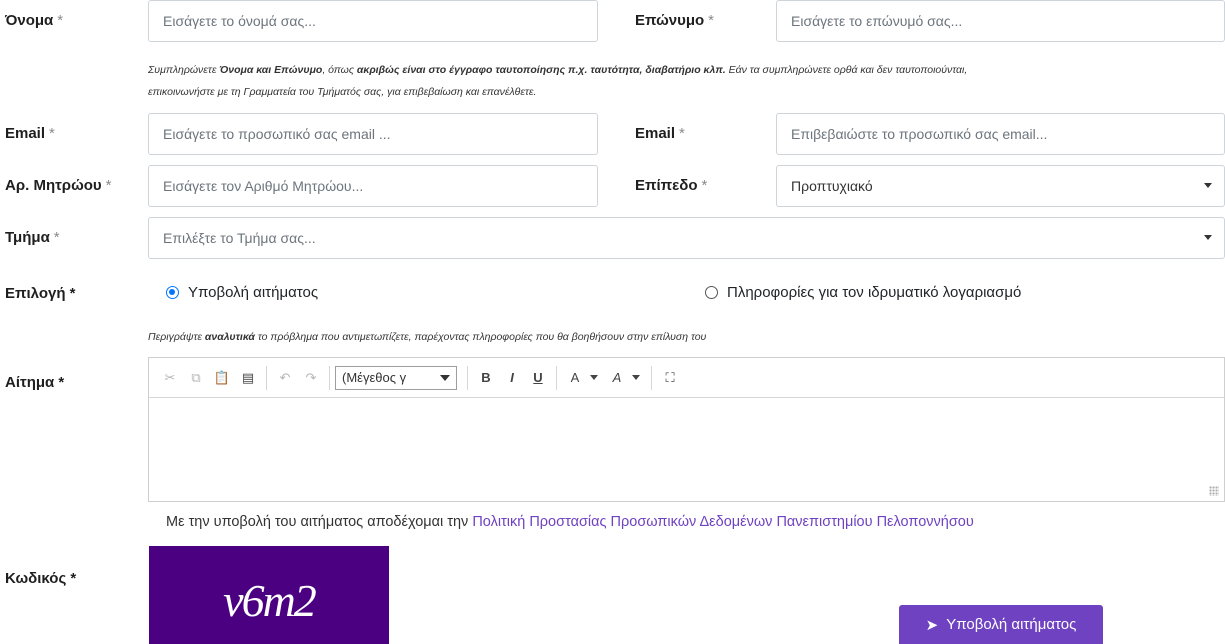  What do you see at coordinates (222, 378) in the screenshot?
I see `paste-icon: 📋` at bounding box center [222, 378].